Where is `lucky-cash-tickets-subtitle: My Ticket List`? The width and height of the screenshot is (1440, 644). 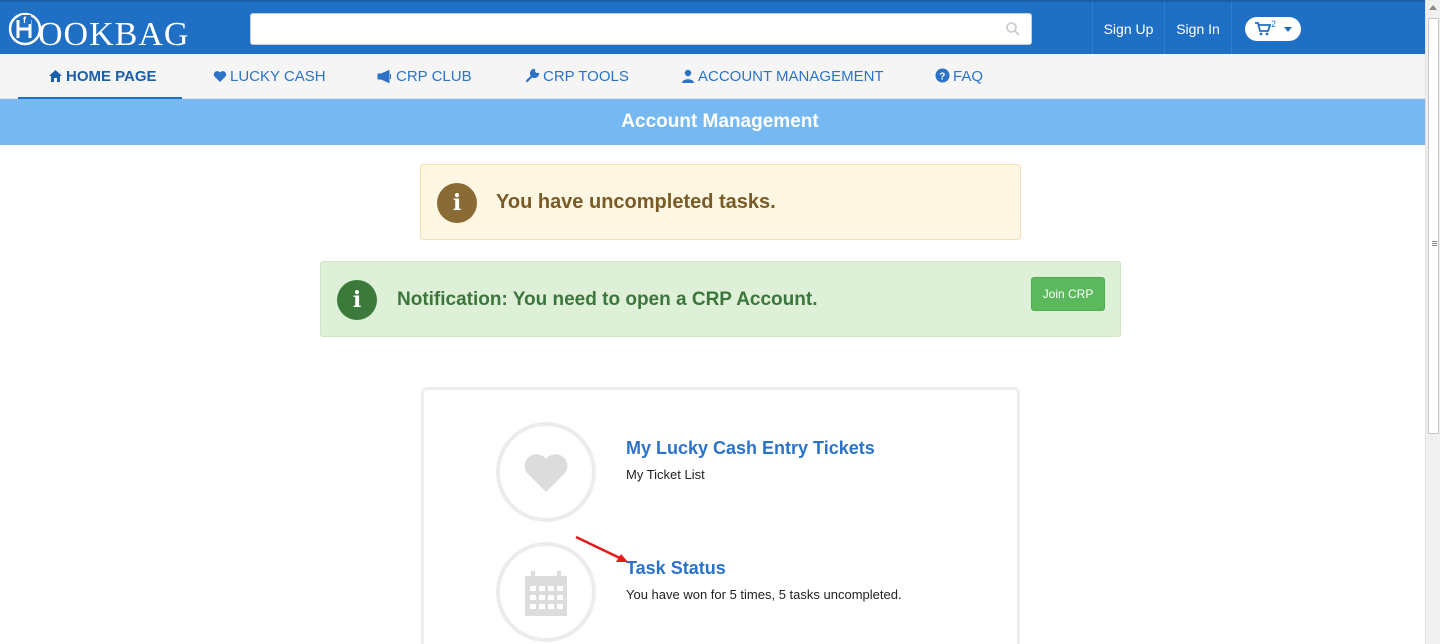 lucky-cash-tickets-subtitle: My Ticket List is located at coordinates (665, 474).